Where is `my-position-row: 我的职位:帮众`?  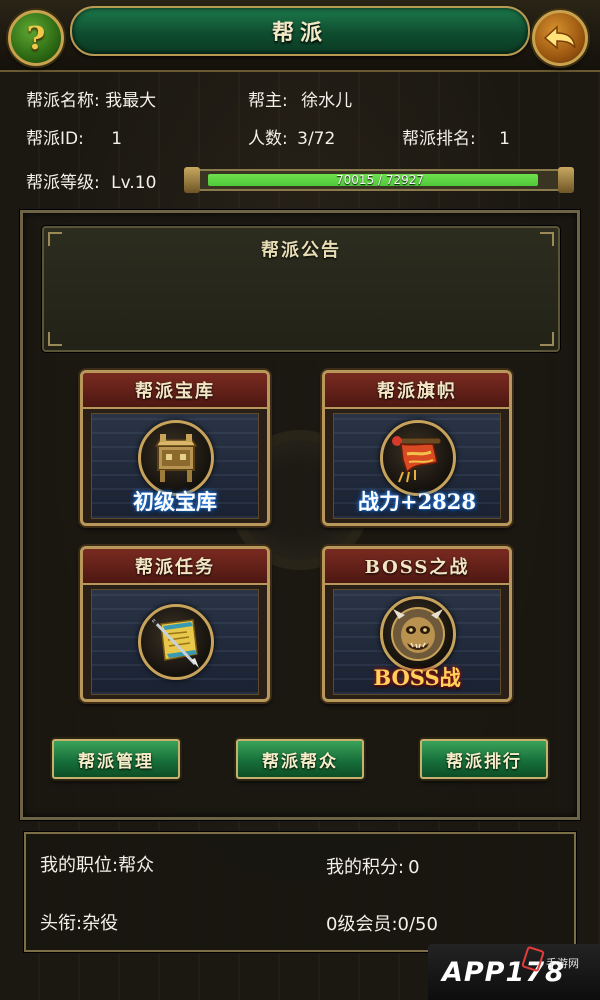 my-position-row: 我的职位:帮众 is located at coordinates (97, 864).